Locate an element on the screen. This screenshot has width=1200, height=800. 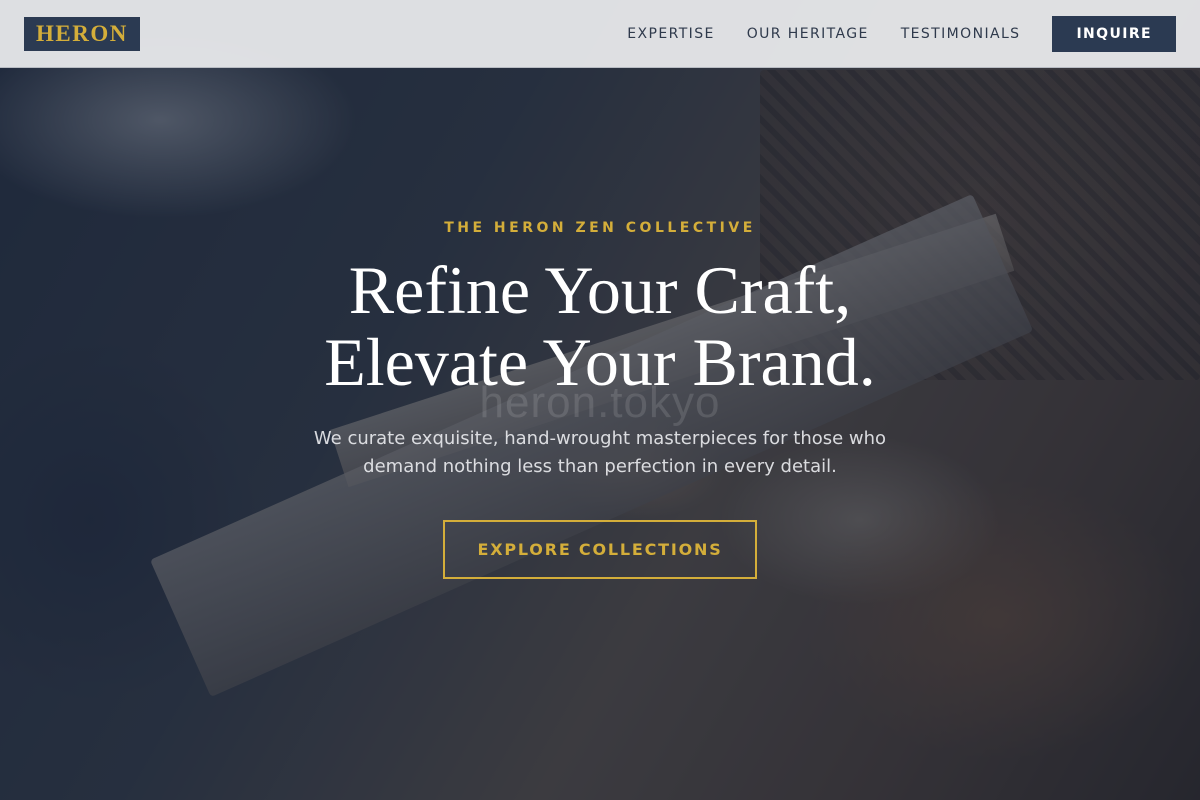
hero-headline-line-1: Refine Your Craft, is located at coordinates (600, 290).